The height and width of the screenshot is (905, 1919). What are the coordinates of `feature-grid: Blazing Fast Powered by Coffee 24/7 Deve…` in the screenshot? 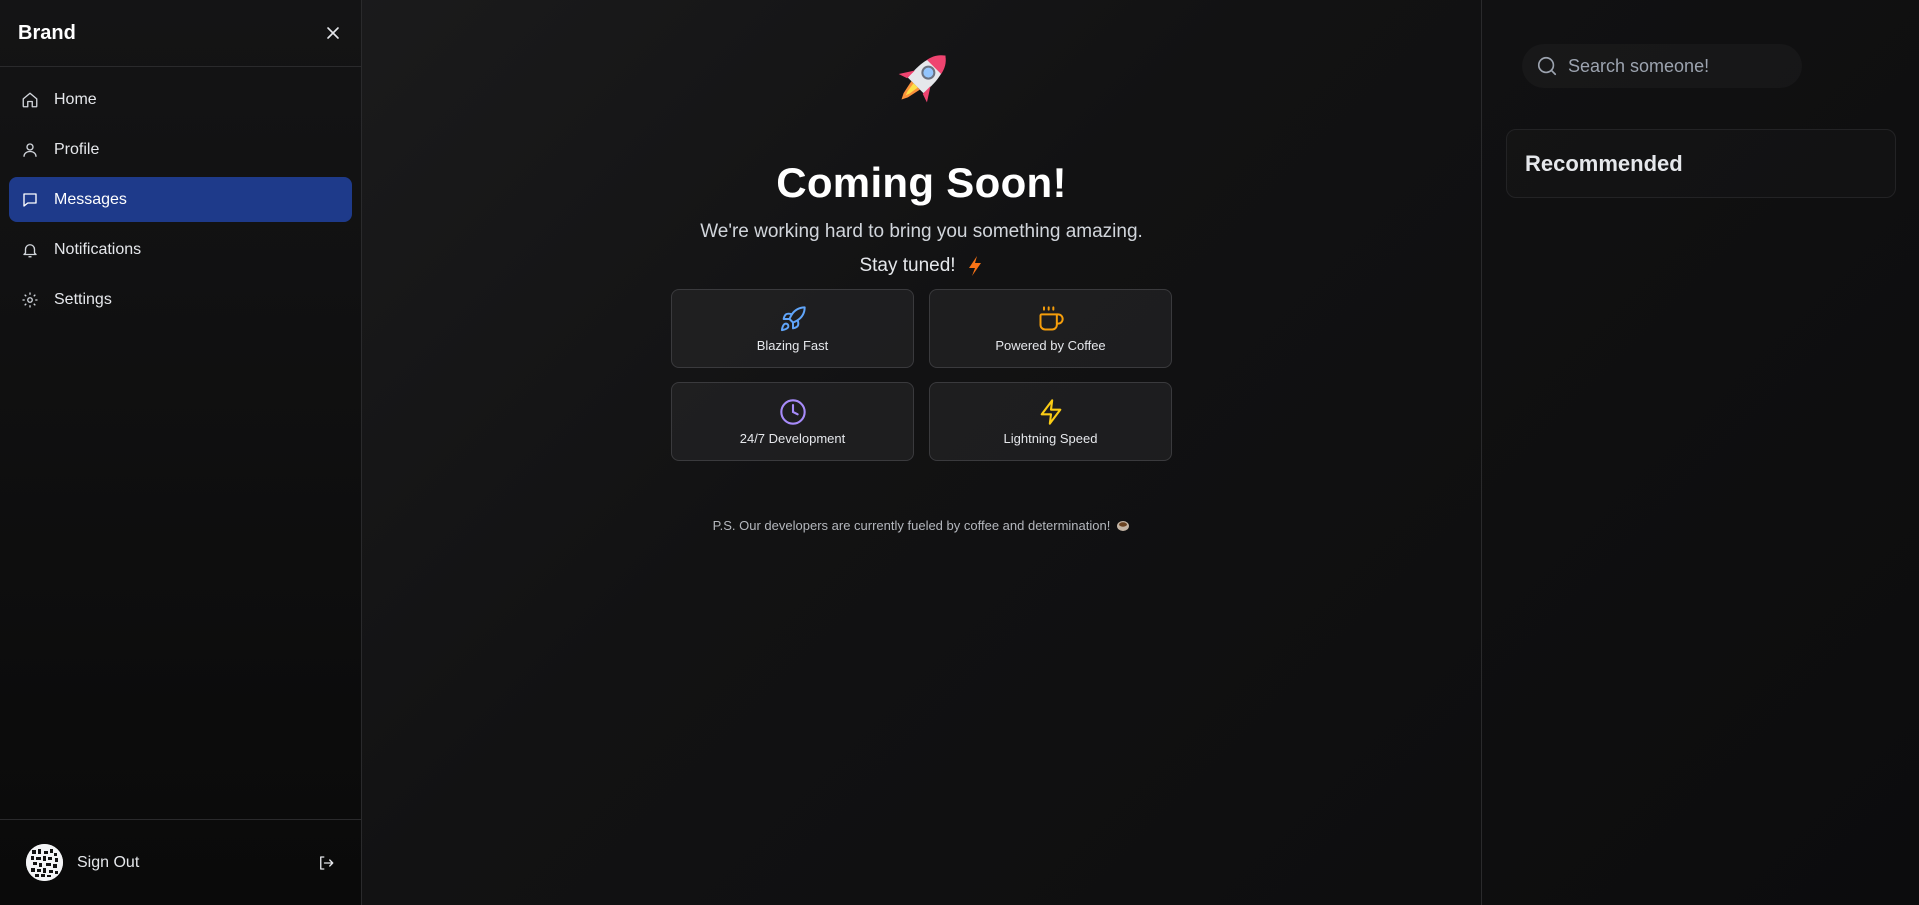 It's located at (921, 375).